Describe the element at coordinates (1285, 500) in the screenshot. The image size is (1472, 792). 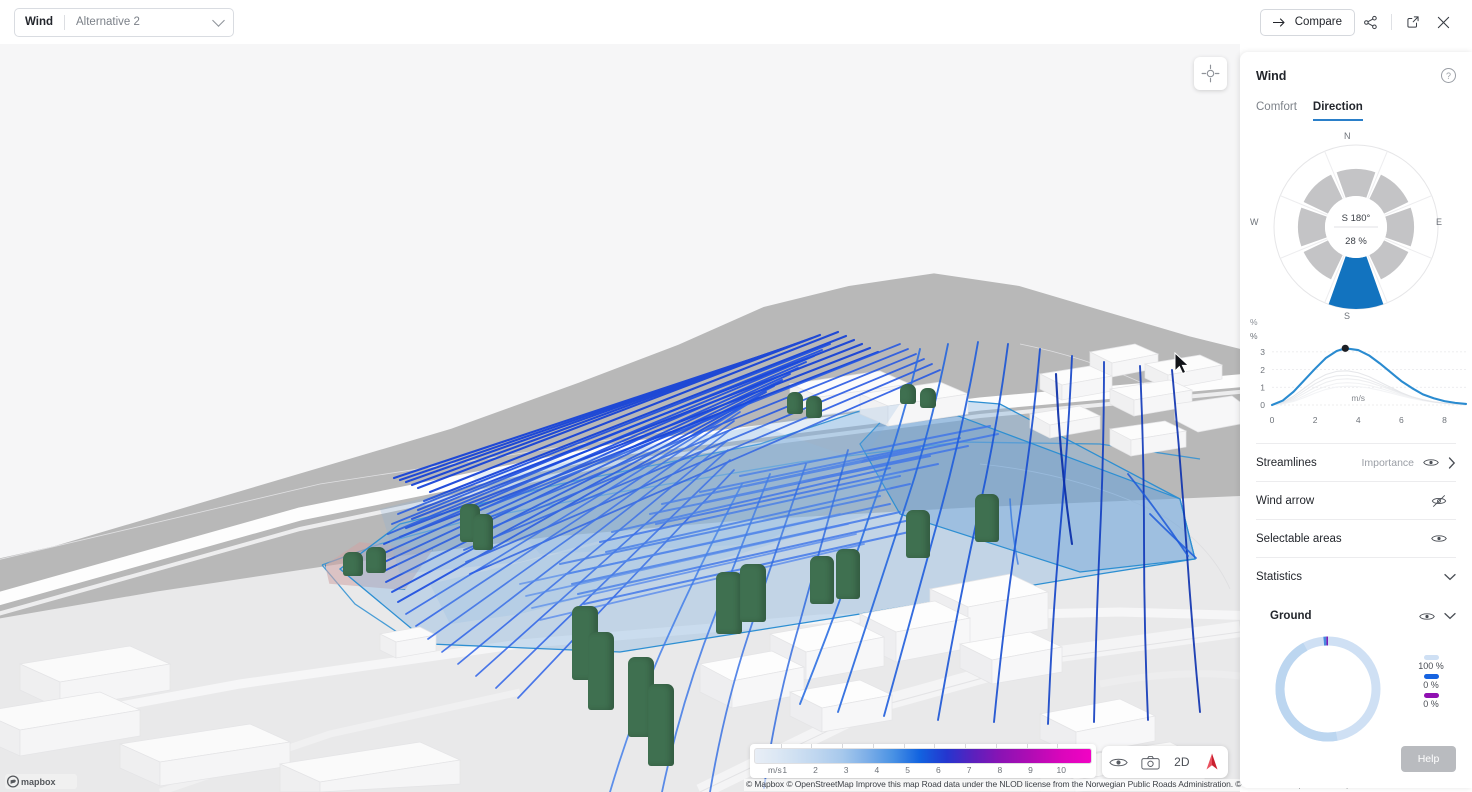
I see `row-label: Wind arrow` at that location.